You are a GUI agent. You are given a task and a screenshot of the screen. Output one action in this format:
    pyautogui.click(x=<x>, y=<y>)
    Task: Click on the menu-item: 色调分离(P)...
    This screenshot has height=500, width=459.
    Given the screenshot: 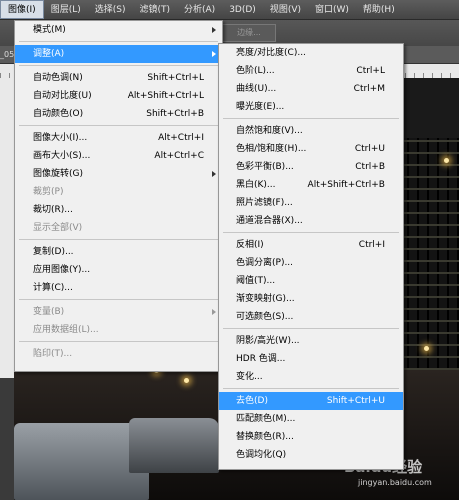 What is the action you would take?
    pyautogui.click(x=311, y=263)
    